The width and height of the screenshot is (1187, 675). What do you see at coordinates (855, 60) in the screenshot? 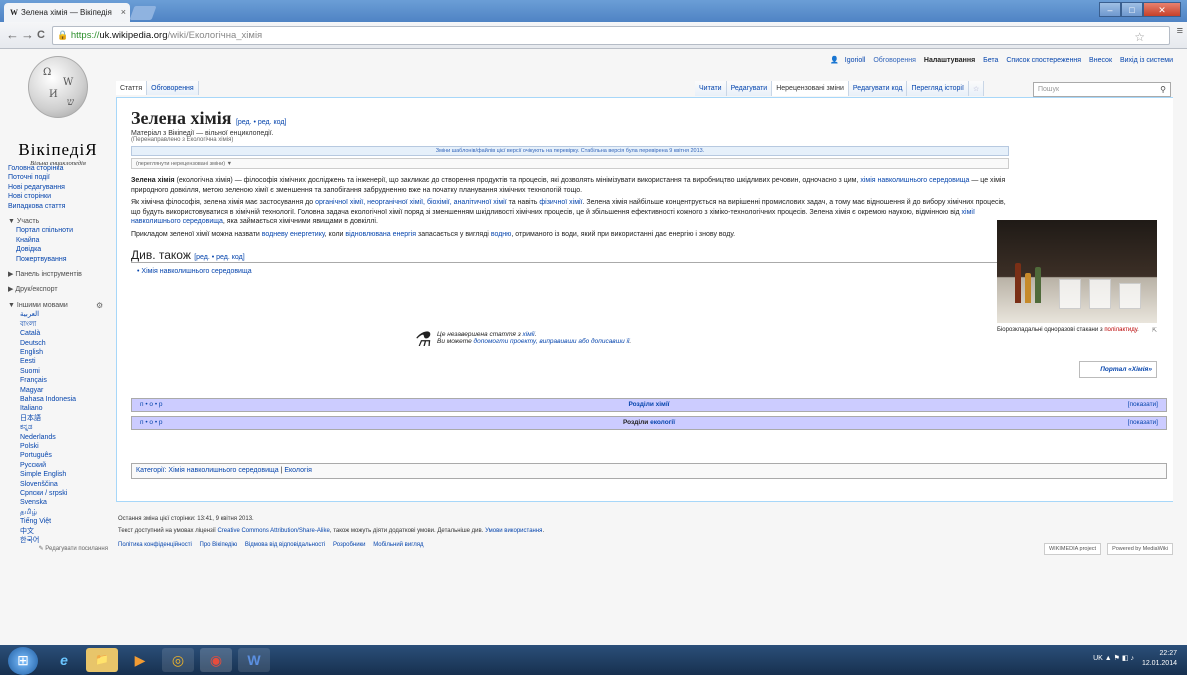
I see `user-link: Igorioll` at bounding box center [855, 60].